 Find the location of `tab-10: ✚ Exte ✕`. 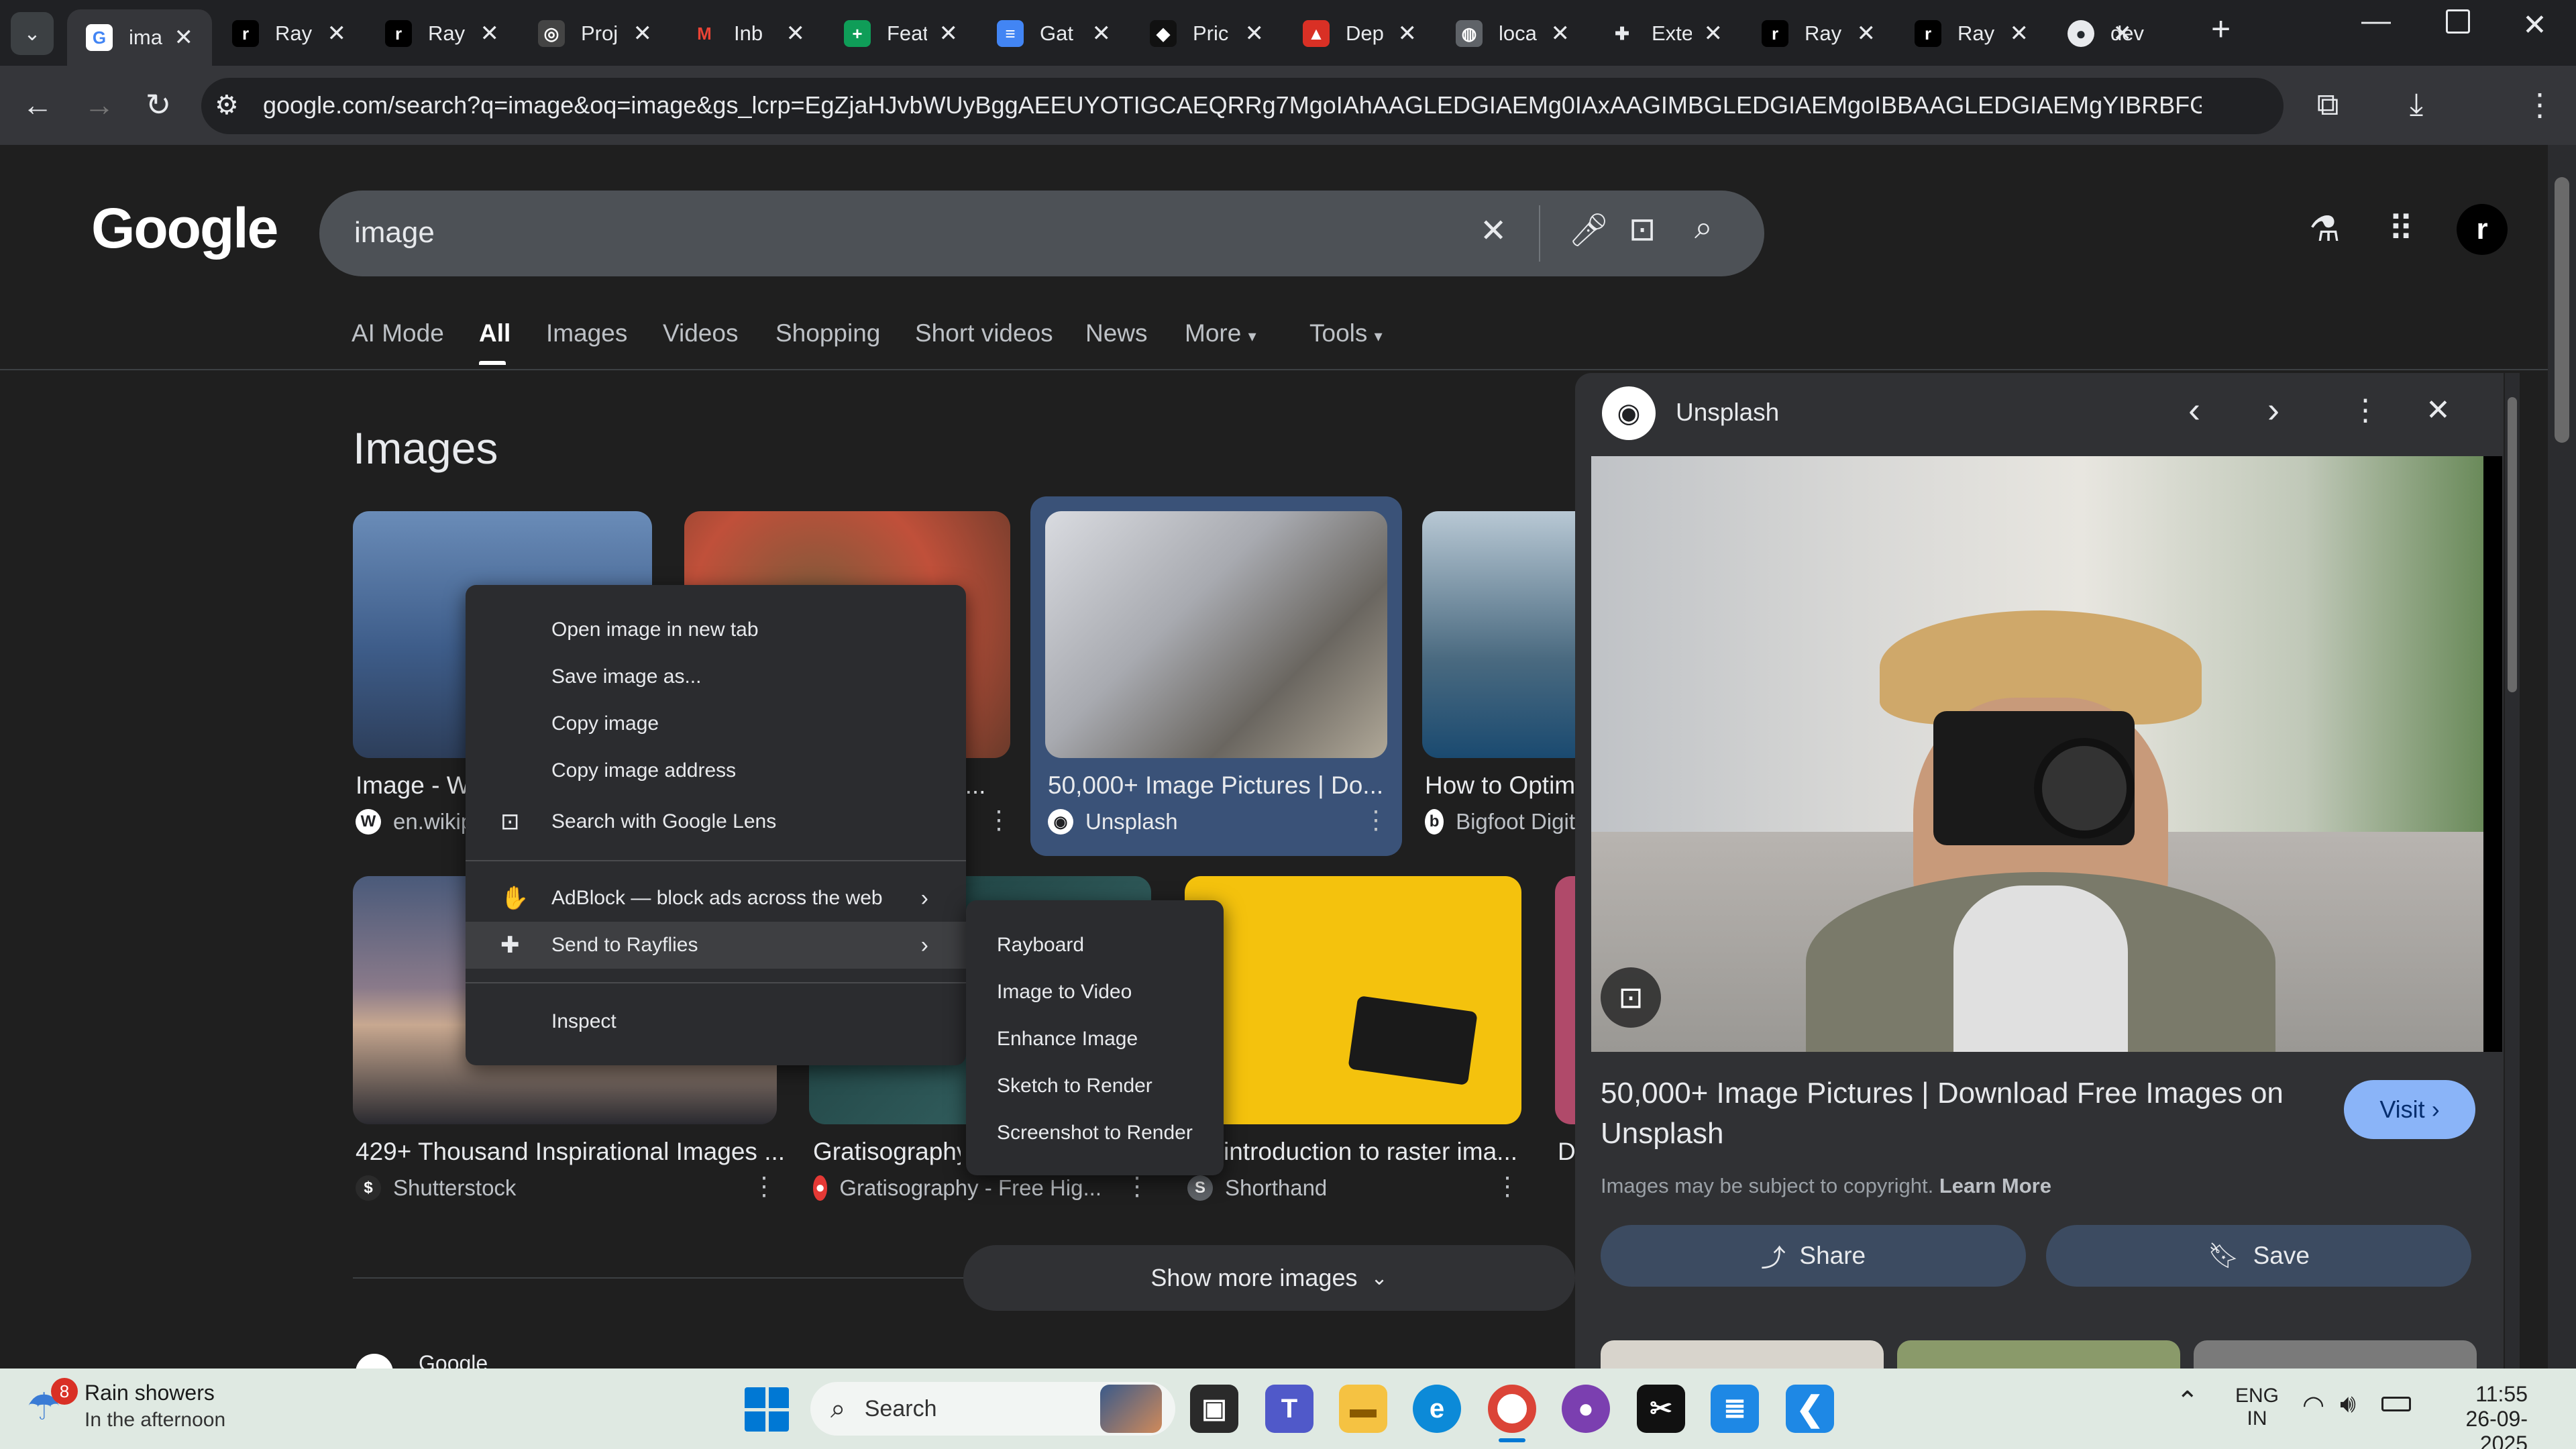

tab-10: ✚ Exte ✕ is located at coordinates (1665, 33).